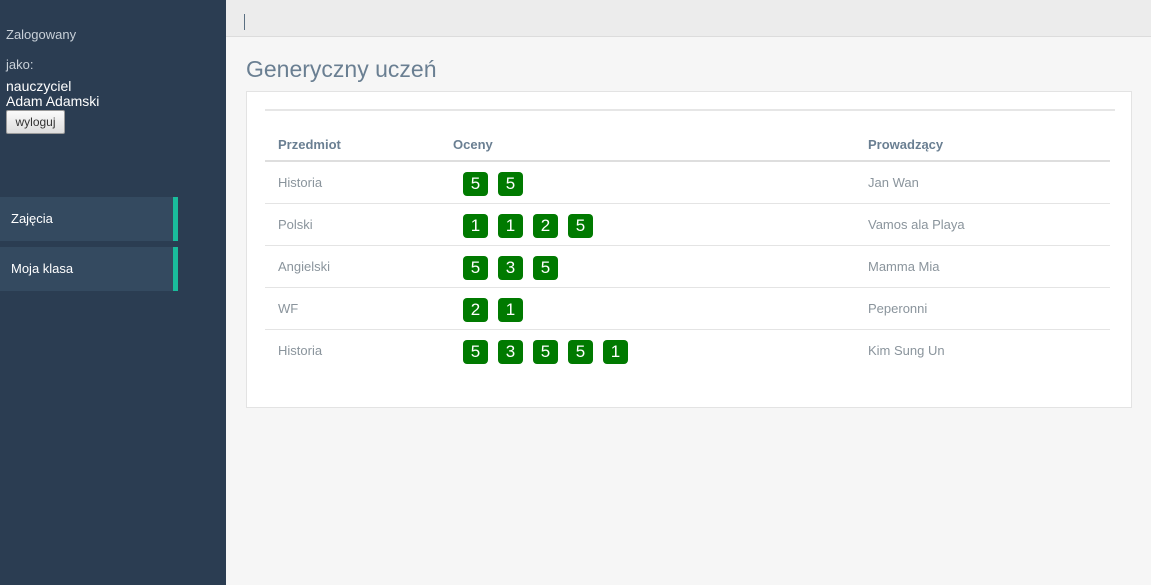 This screenshot has height=585, width=1151. I want to click on subject-cell: Angielski, so click(352, 266).